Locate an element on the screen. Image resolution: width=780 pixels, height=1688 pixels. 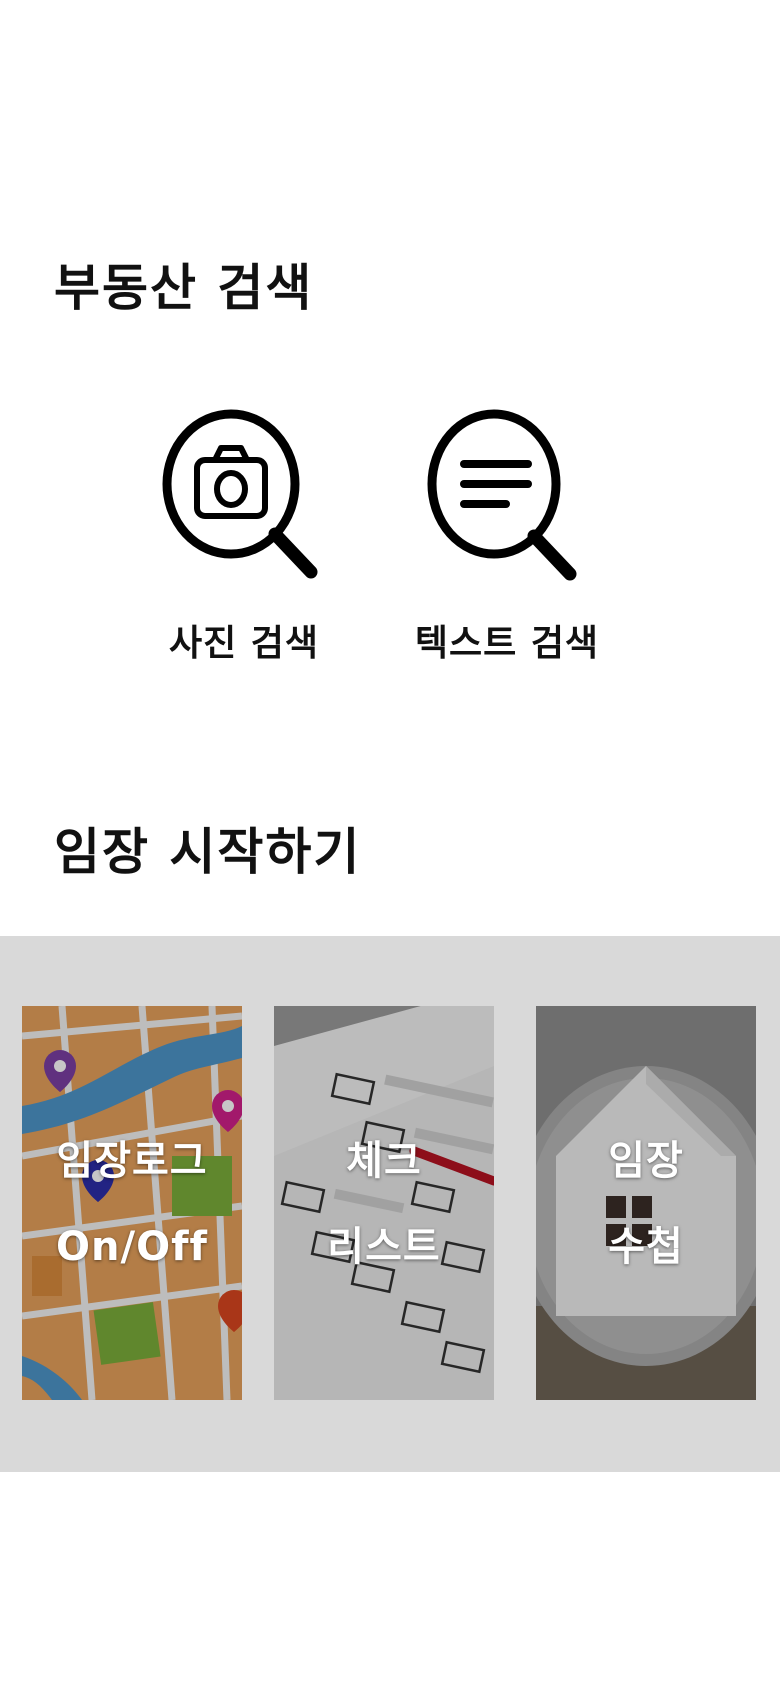
field-log-toggle-card: 임장로그 On/Off is located at coordinates (132, 1203).